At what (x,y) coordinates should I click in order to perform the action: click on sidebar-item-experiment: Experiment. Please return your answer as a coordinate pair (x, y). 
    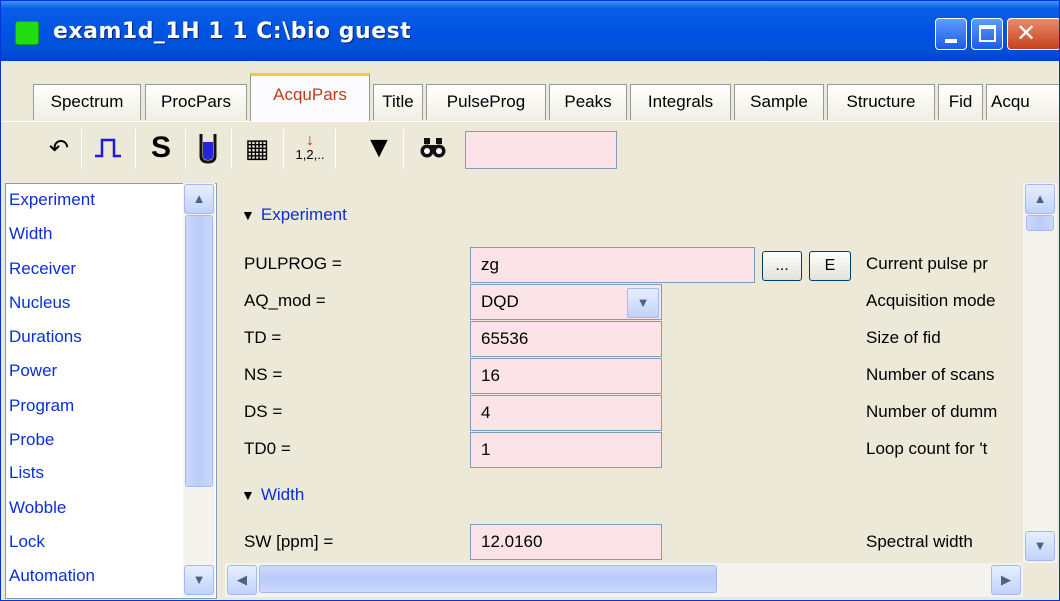
    Looking at the image, I should click on (52, 200).